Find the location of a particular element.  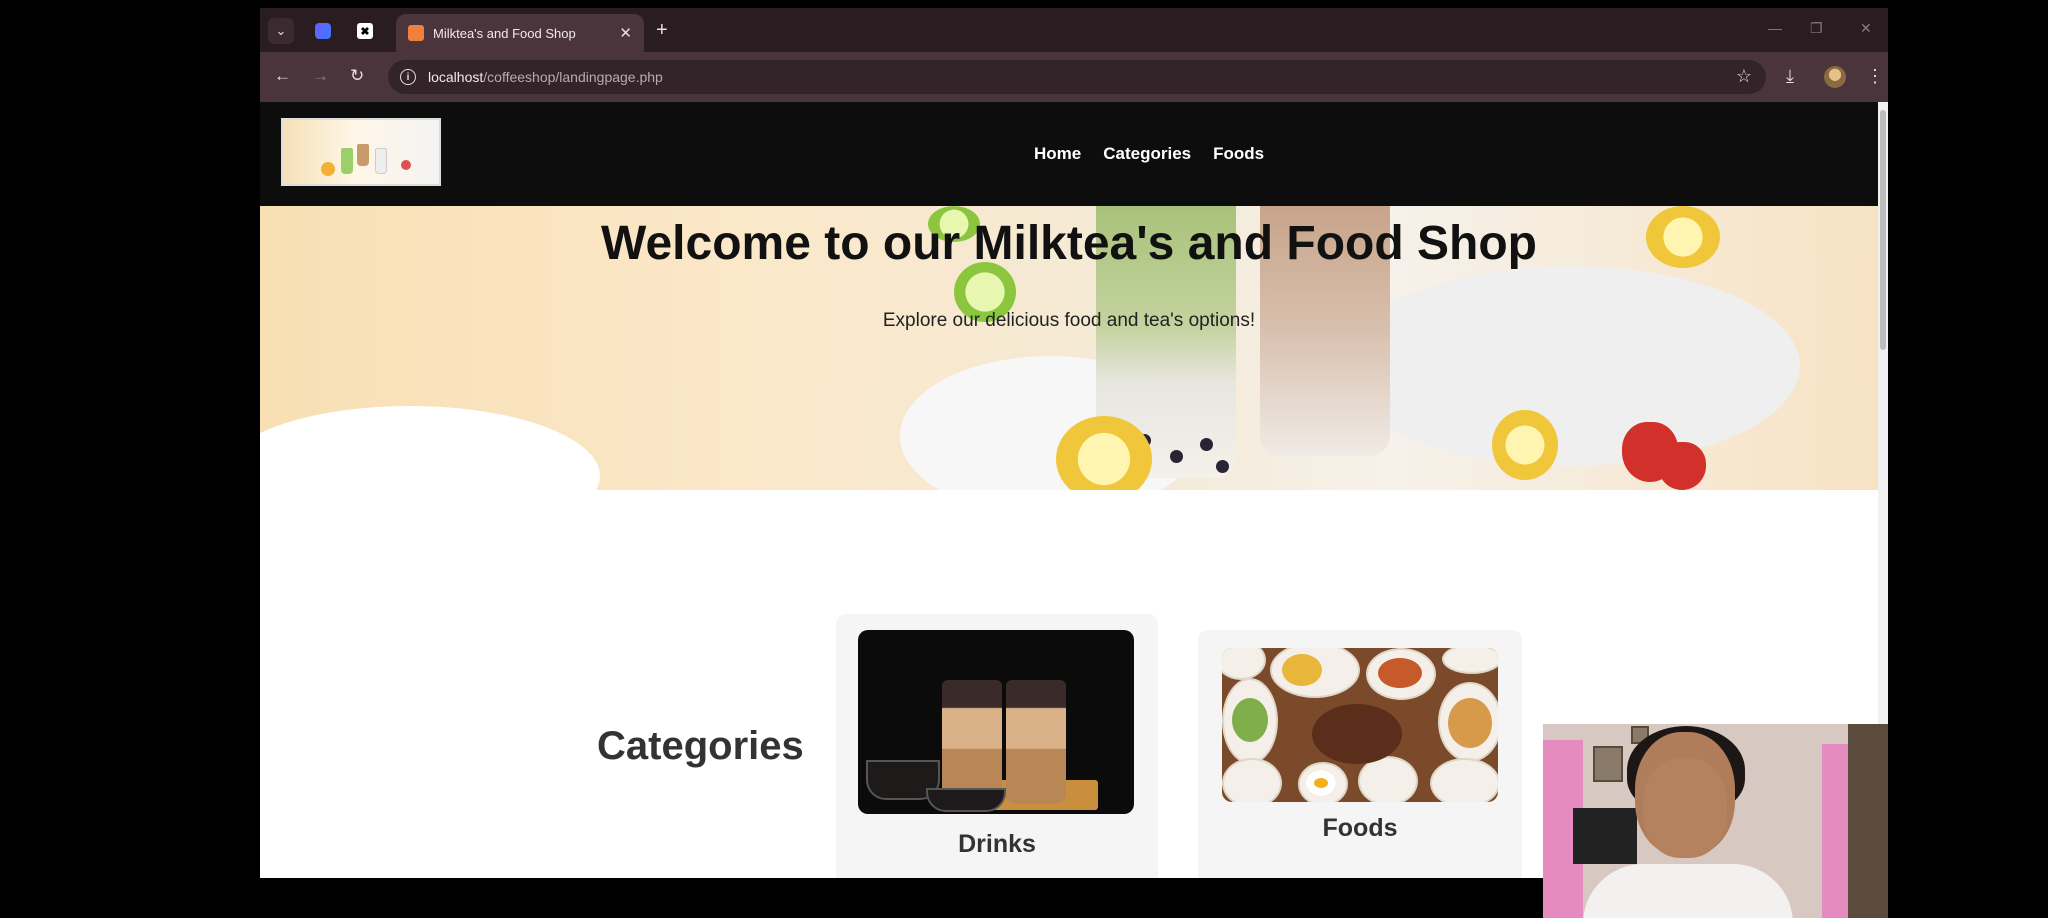

site-header: Home Categories Foods is located at coordinates (1069, 154).